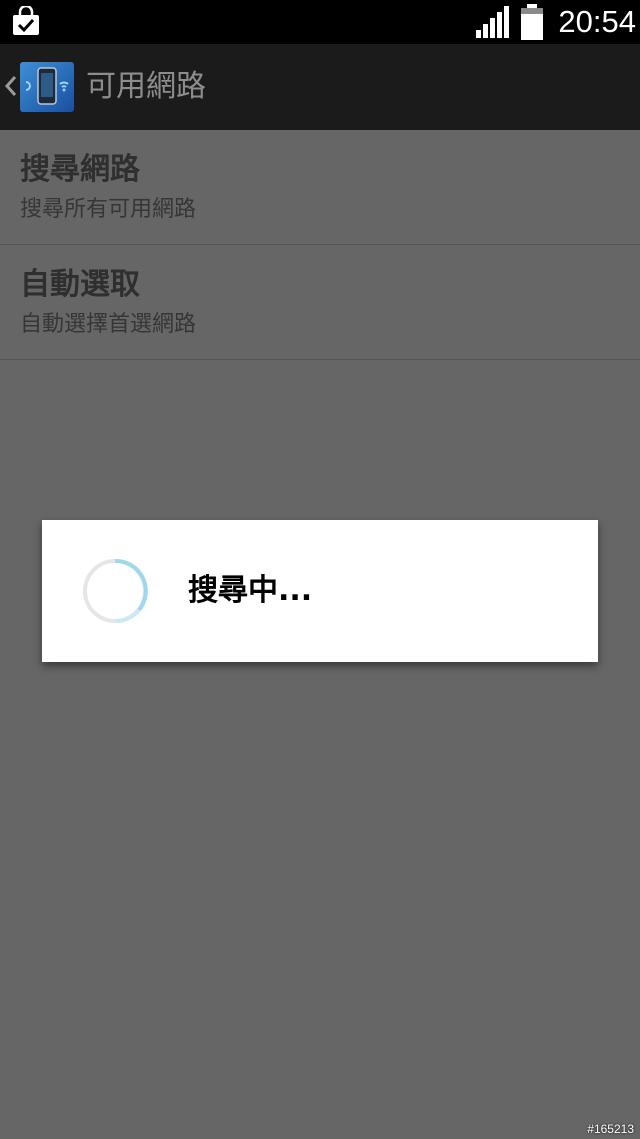  What do you see at coordinates (108, 209) in the screenshot?
I see `list-item-summary: 搜尋所有可用網路` at bounding box center [108, 209].